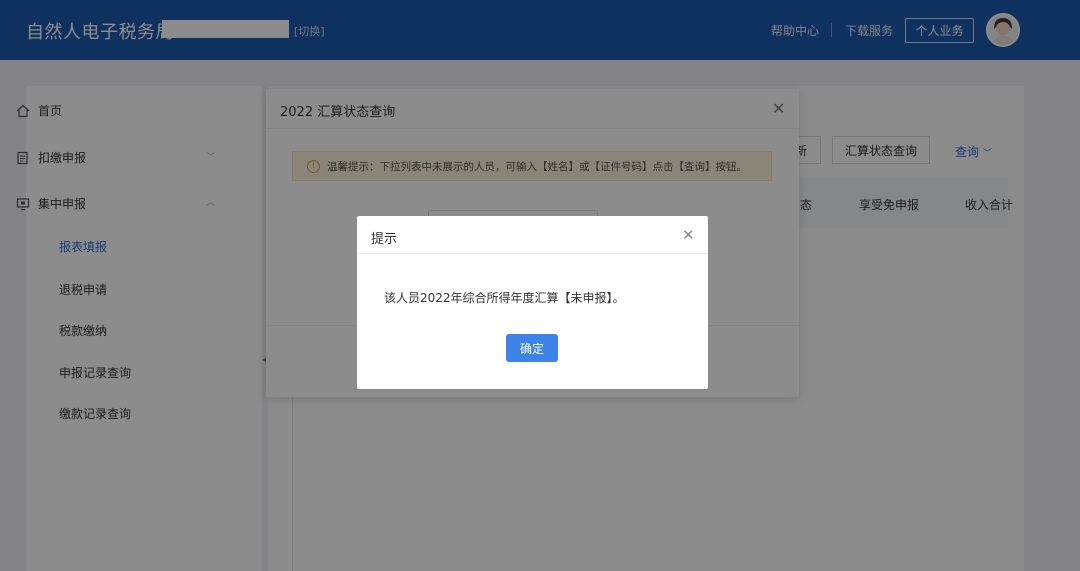  Describe the element at coordinates (532, 235) in the screenshot. I see `alert-header: 提示 ✕` at that location.